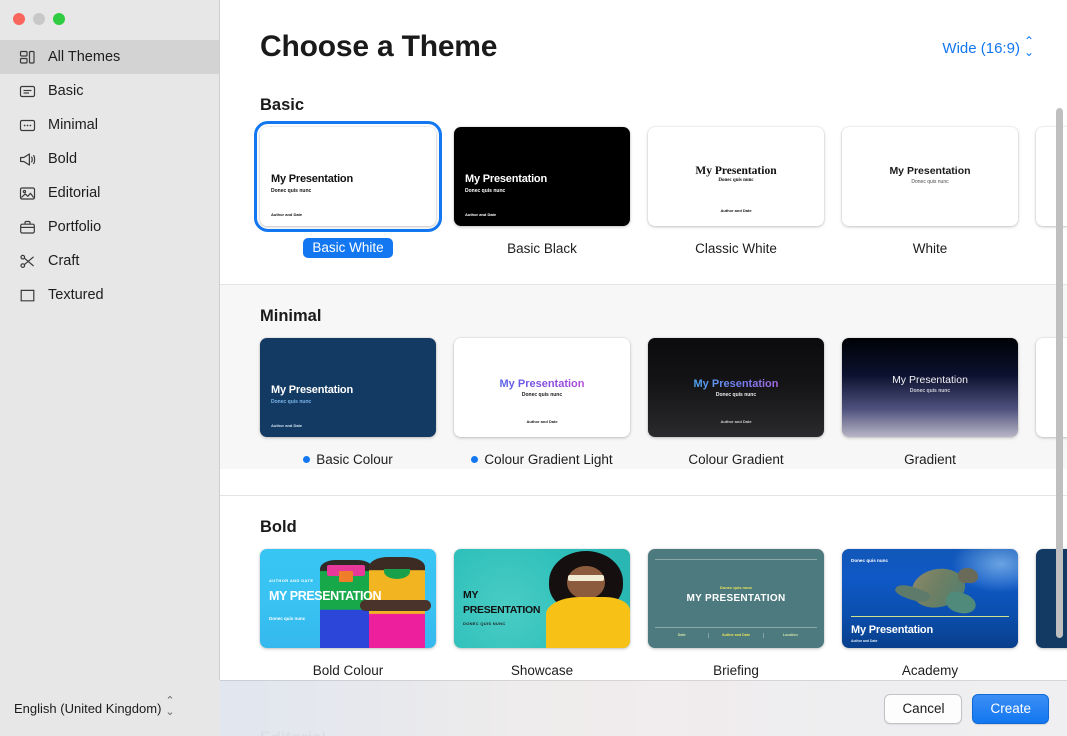 Image resolution: width=1067 pixels, height=736 pixels. I want to click on theme-name: Academy, so click(930, 670).